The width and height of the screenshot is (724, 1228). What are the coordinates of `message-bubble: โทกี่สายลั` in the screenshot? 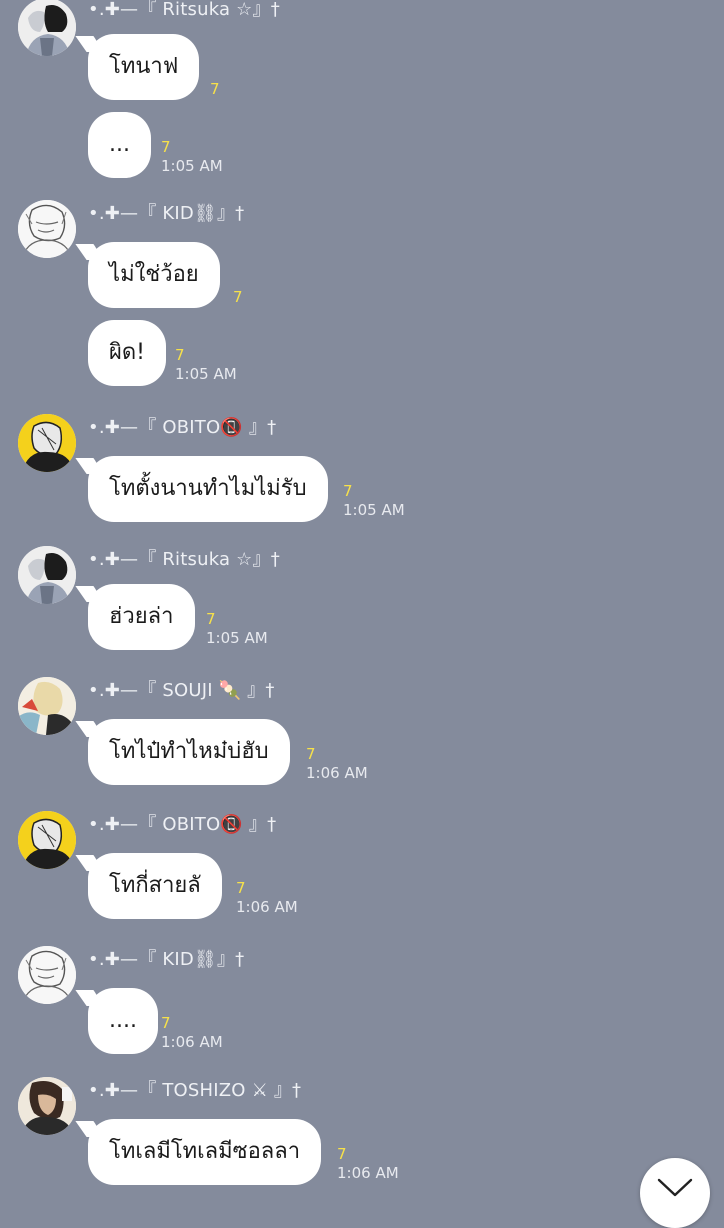 It's located at (155, 886).